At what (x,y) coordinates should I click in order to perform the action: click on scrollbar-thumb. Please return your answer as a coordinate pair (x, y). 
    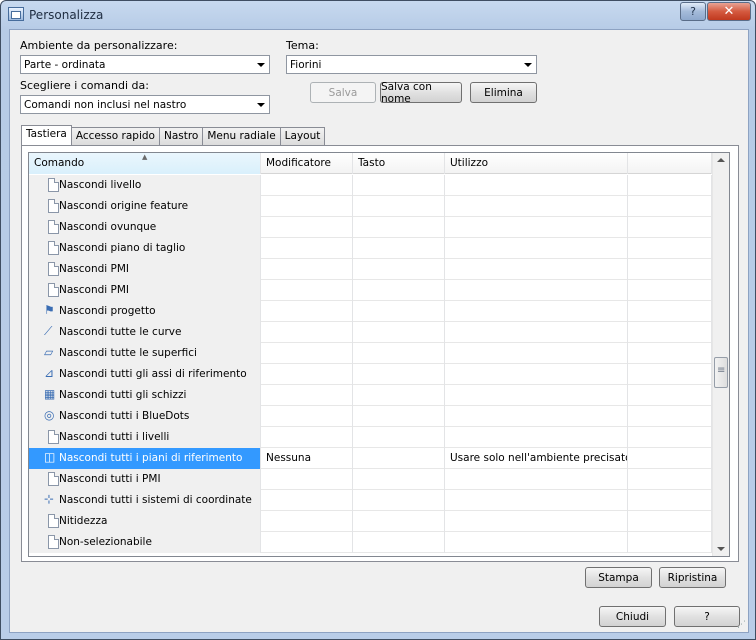
    Looking at the image, I should click on (721, 372).